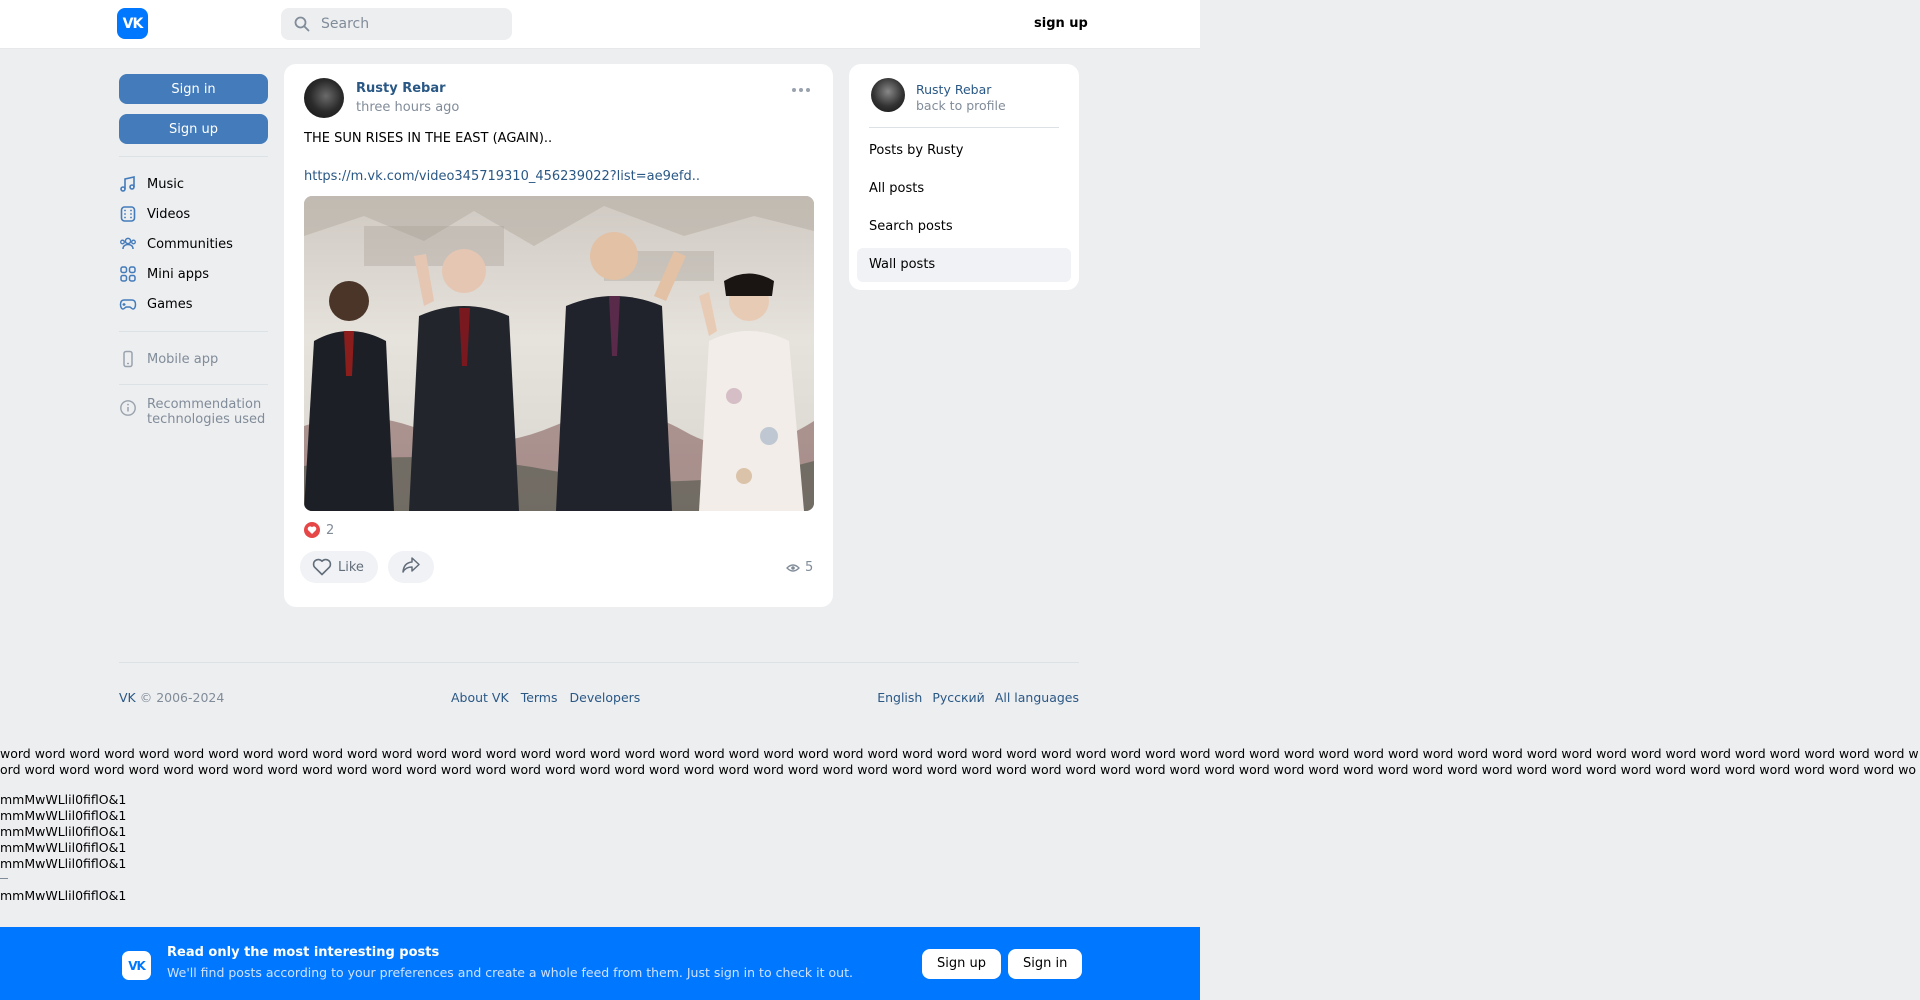 This screenshot has height=1000, width=1920. Describe the element at coordinates (899, 697) in the screenshot. I see `lang-english: English` at that location.